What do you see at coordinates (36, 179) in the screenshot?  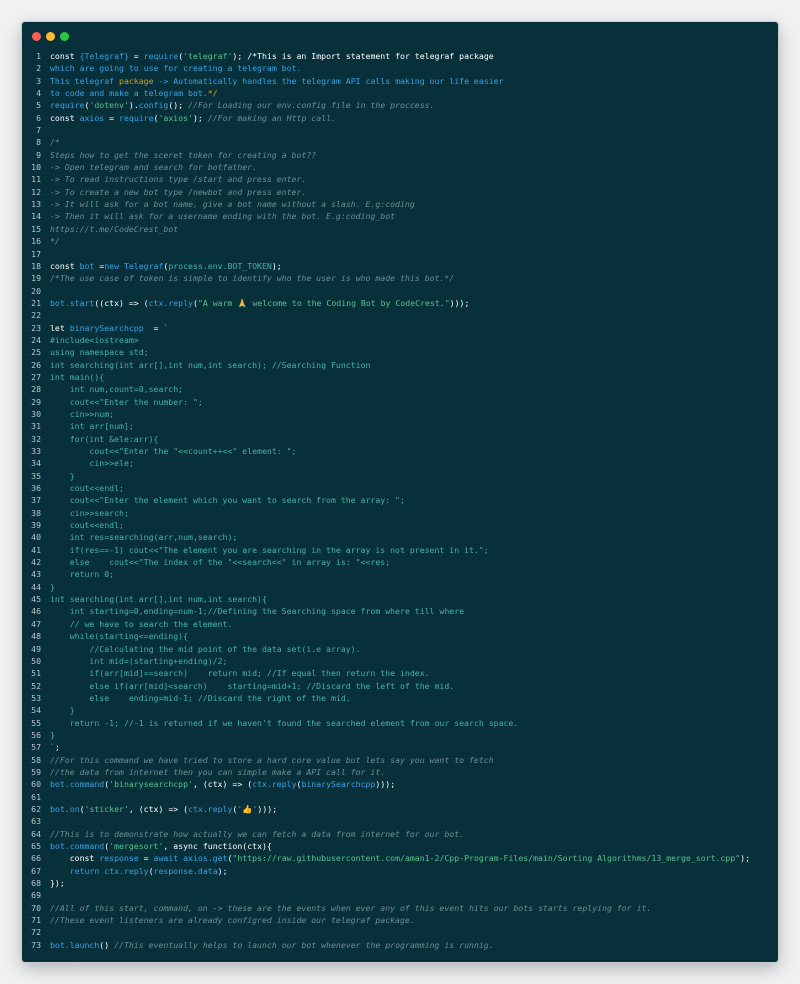 I see `line-number: 11` at bounding box center [36, 179].